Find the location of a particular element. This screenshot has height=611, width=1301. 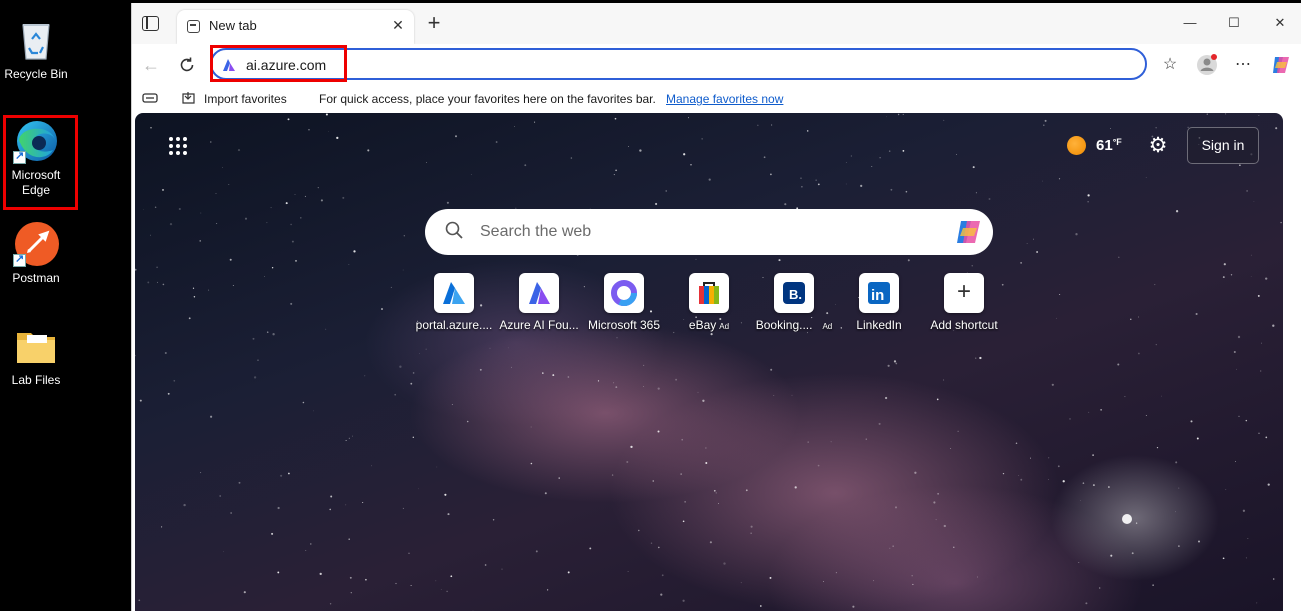

search-input is located at coordinates (705, 232).